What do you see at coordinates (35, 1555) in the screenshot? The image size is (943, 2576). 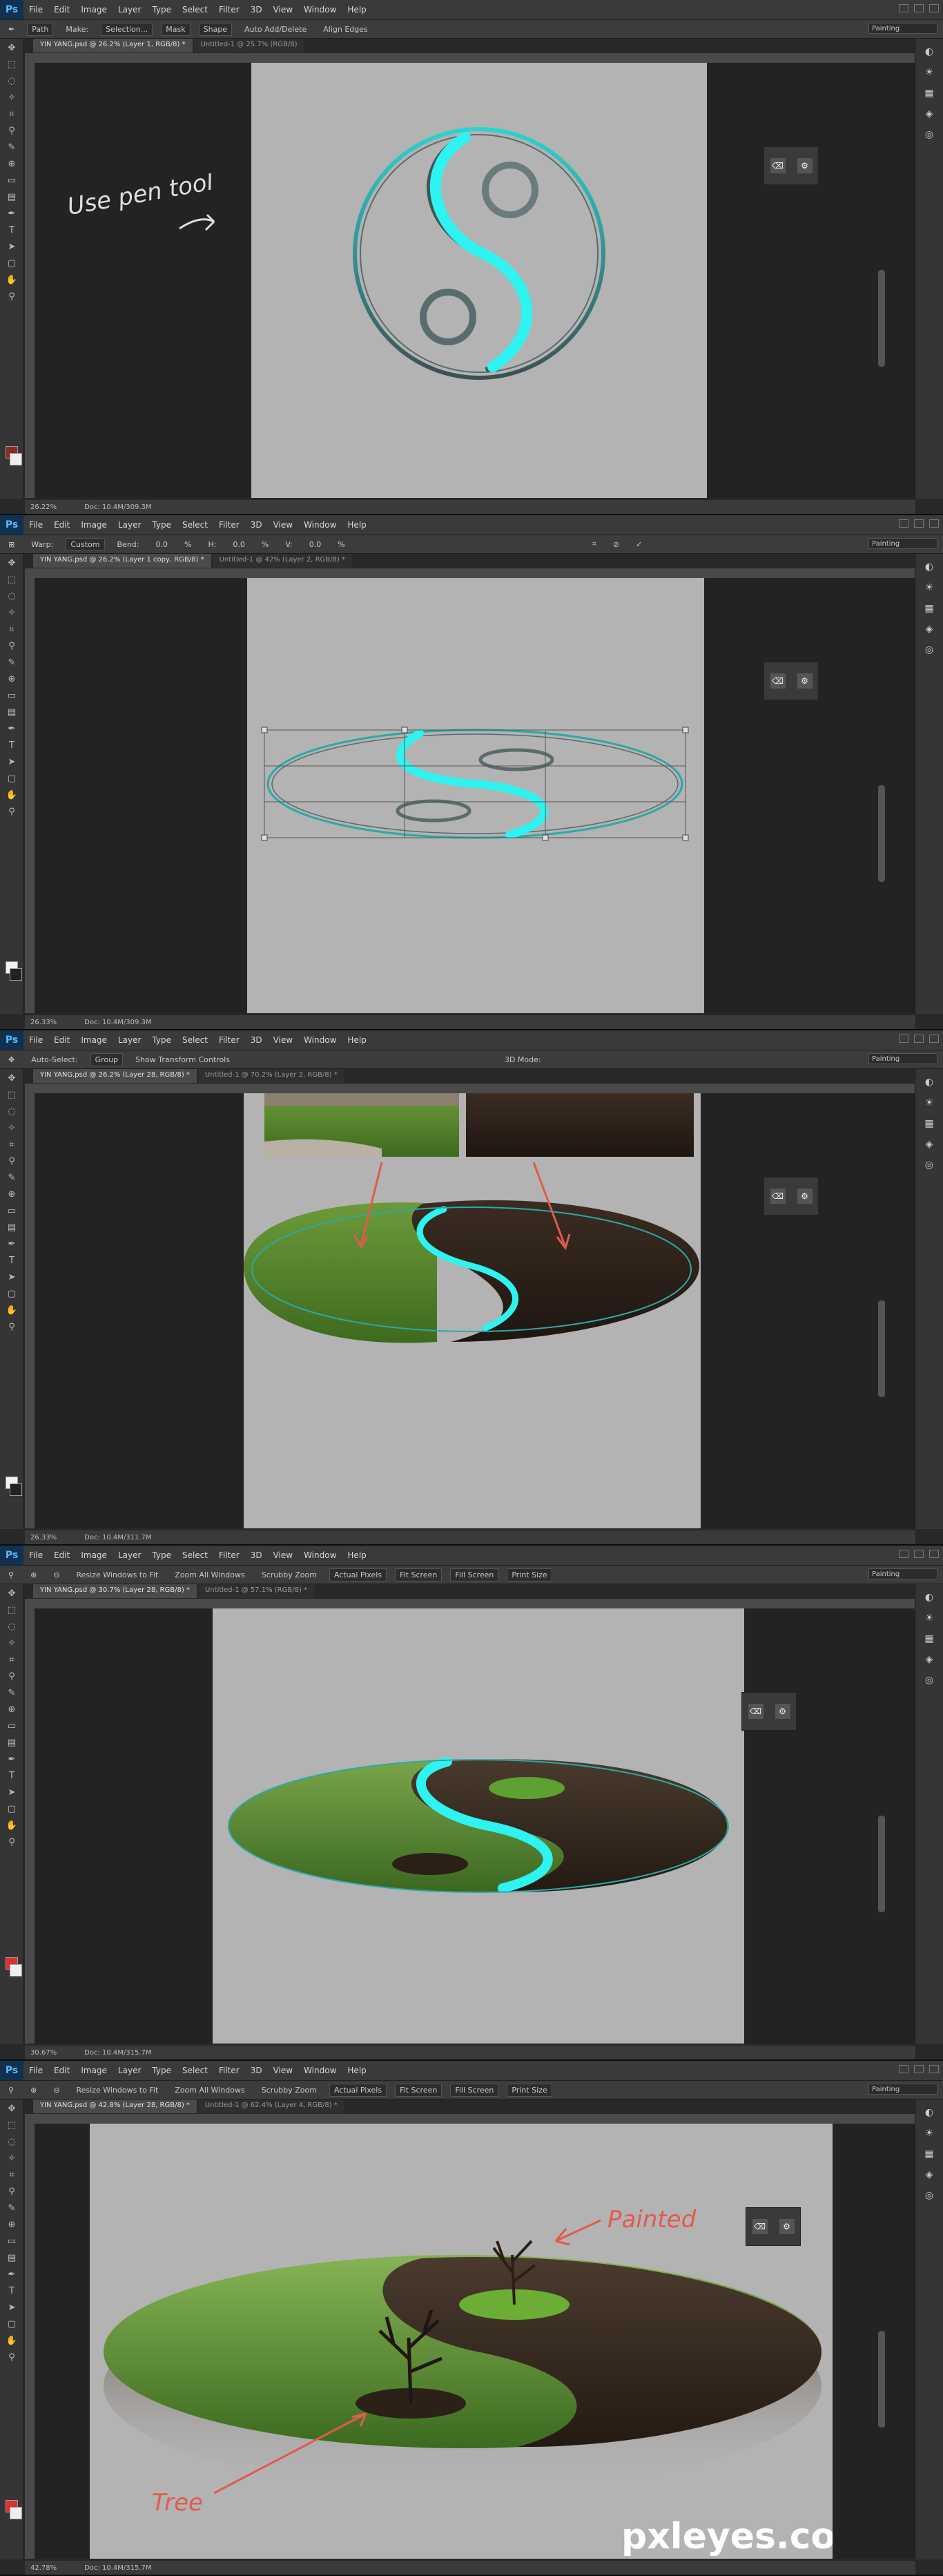 I see `menu-file: File` at bounding box center [35, 1555].